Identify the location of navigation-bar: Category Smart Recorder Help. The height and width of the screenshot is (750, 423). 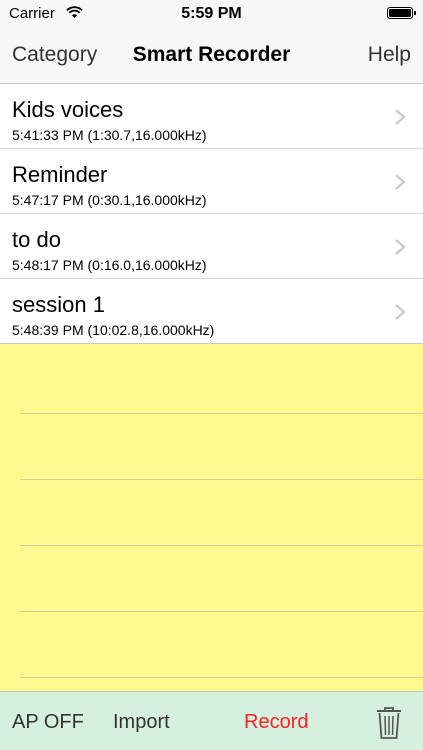
(211, 55).